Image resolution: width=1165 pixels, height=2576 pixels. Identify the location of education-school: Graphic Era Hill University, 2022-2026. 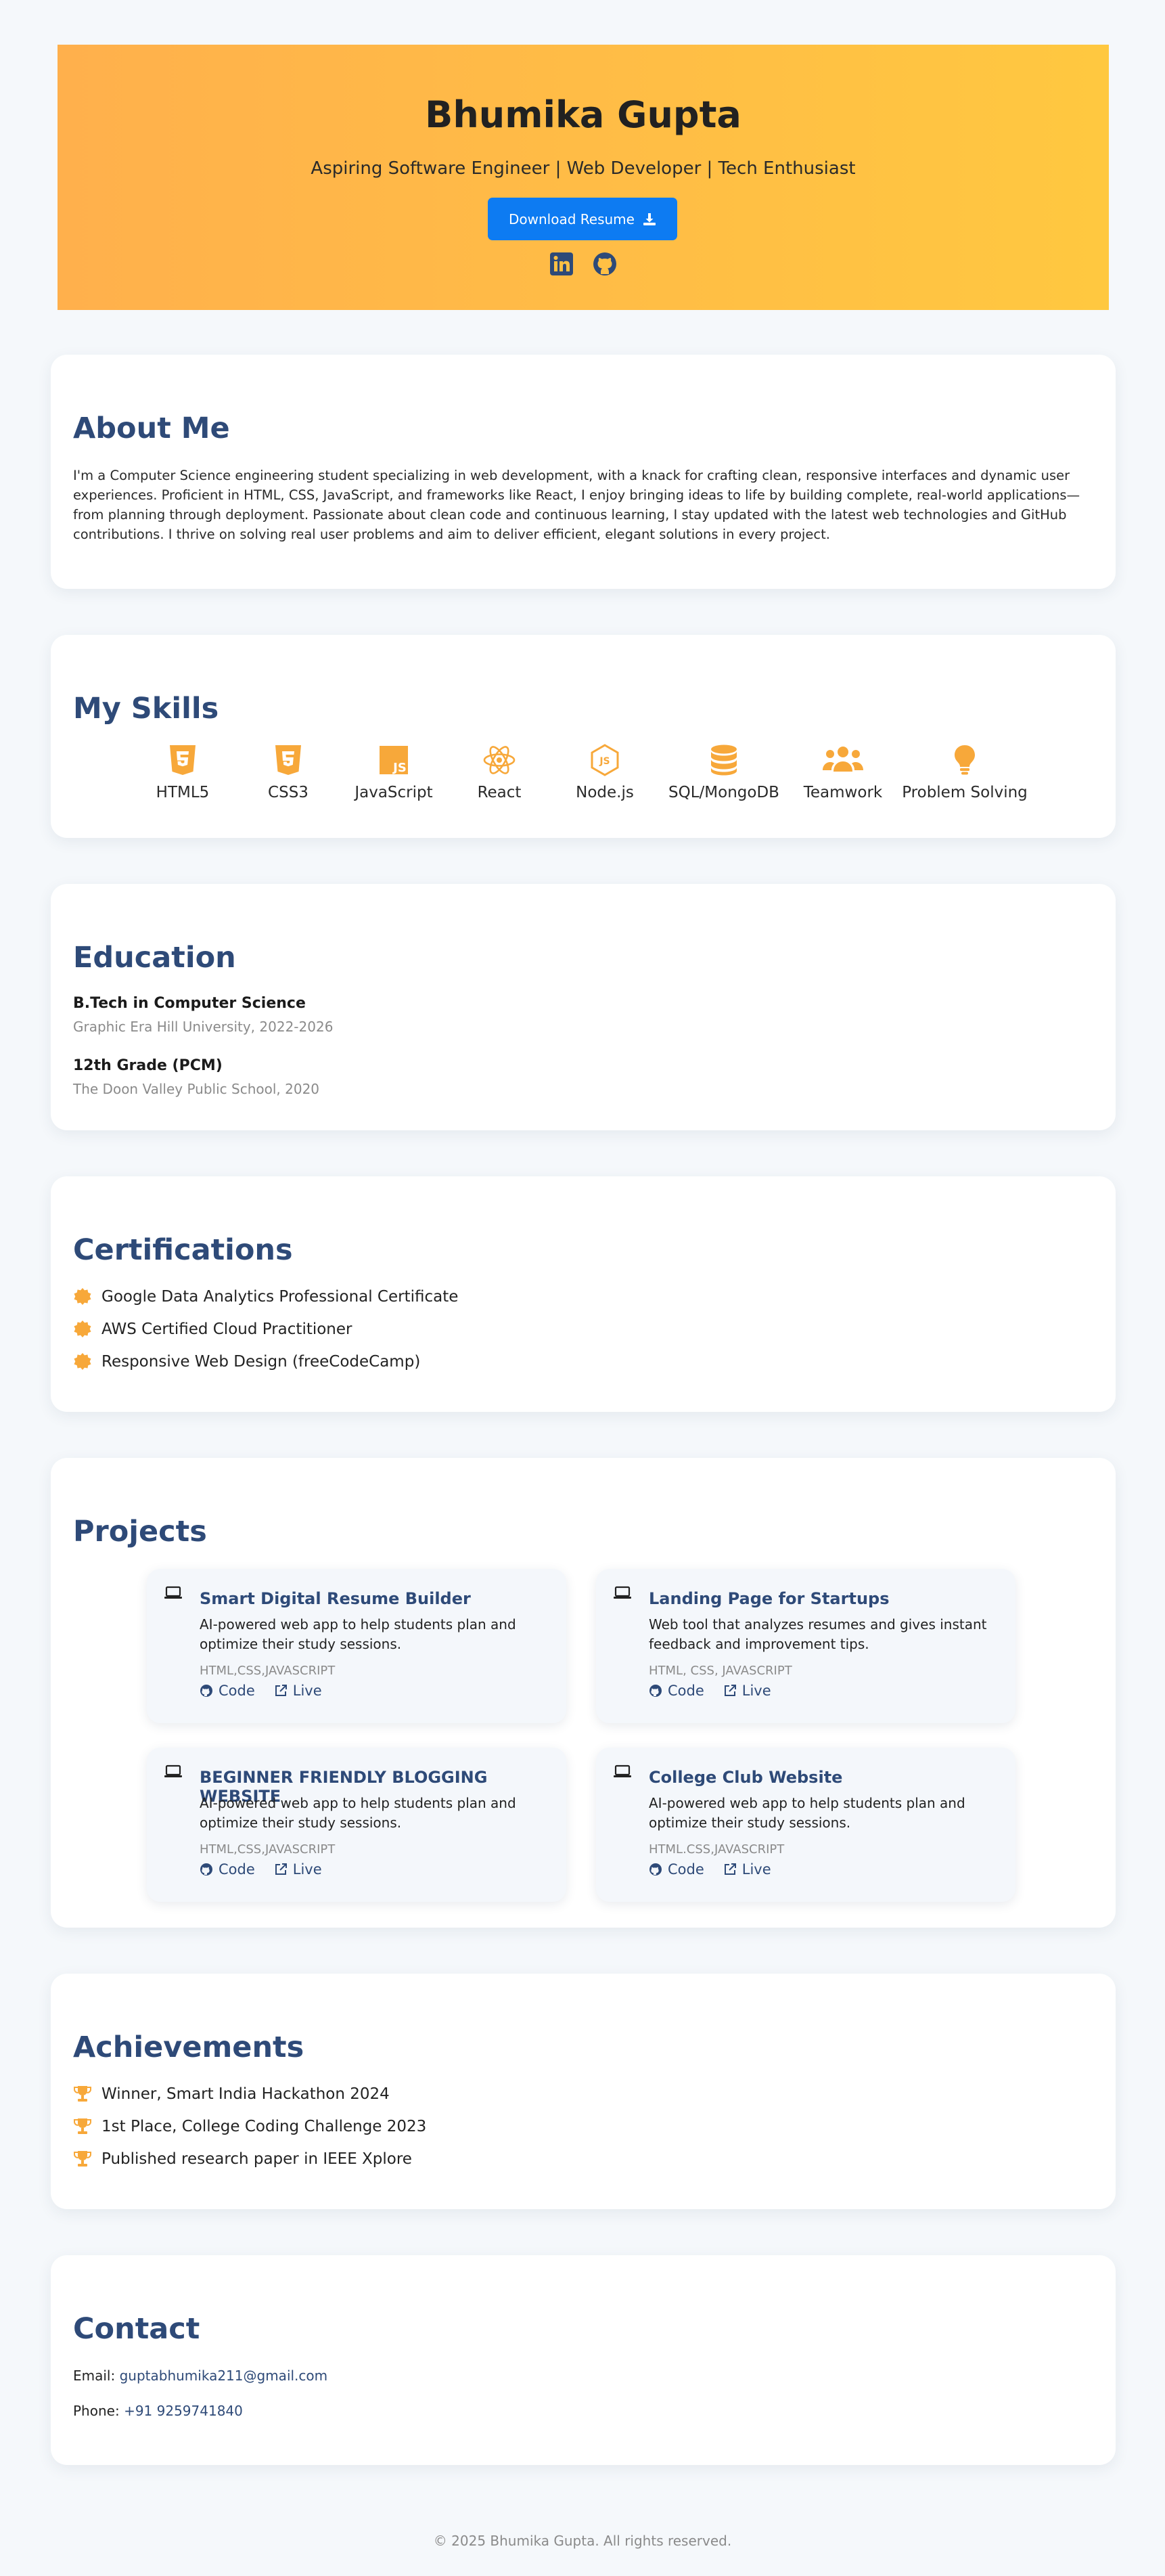
(203, 1027).